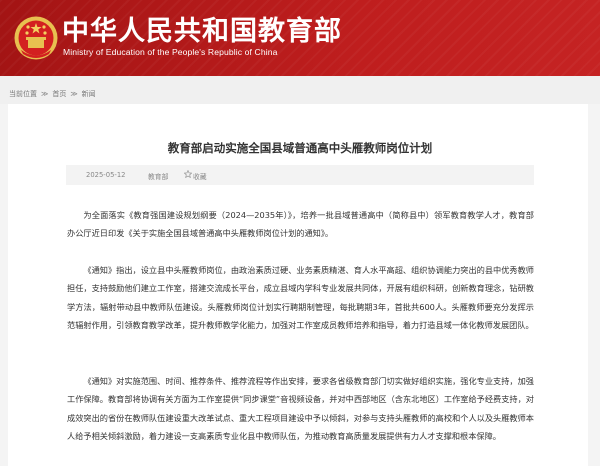 The width and height of the screenshot is (600, 466). Describe the element at coordinates (36, 38) in the screenshot. I see `national-emblem-icon` at that location.